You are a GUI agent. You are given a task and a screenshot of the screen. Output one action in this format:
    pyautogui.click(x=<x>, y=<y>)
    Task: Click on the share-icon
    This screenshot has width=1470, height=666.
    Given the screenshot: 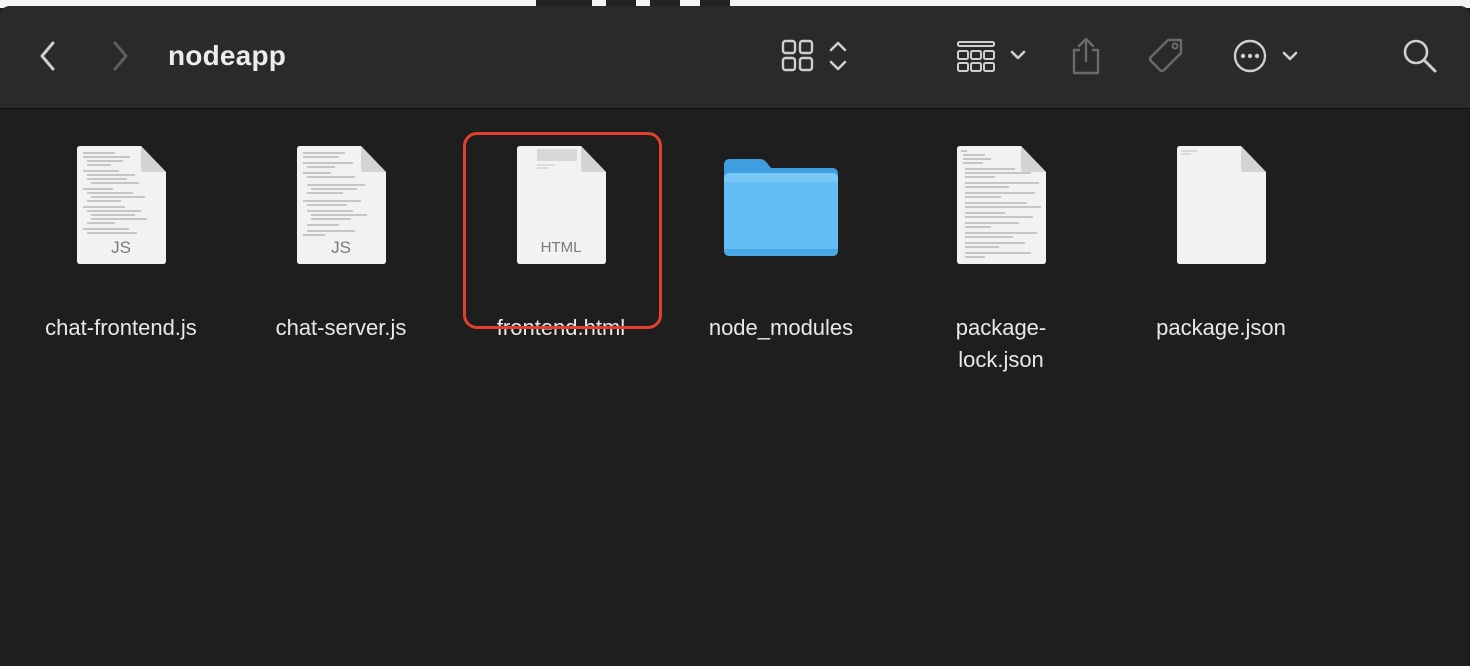 What is the action you would take?
    pyautogui.click(x=1086, y=56)
    